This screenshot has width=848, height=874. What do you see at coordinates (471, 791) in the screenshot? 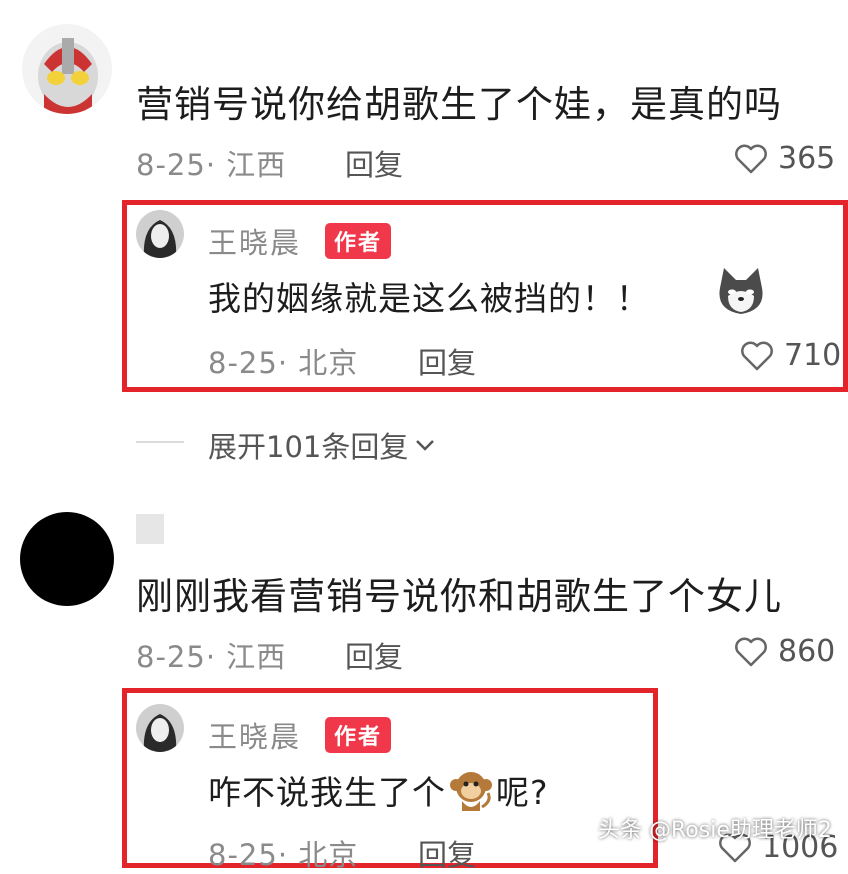
I see `monkey-emoji-icon` at bounding box center [471, 791].